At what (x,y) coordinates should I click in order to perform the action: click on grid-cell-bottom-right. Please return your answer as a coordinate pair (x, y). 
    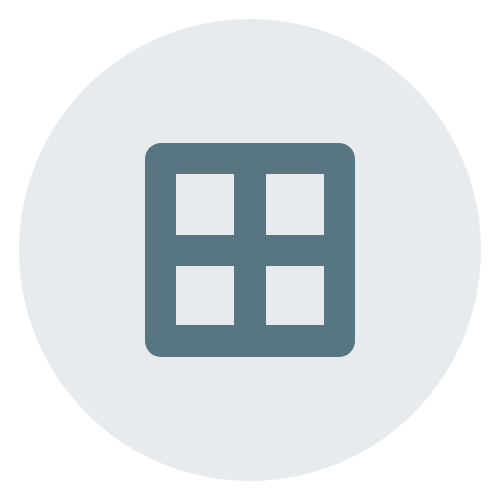
    Looking at the image, I should click on (295, 295).